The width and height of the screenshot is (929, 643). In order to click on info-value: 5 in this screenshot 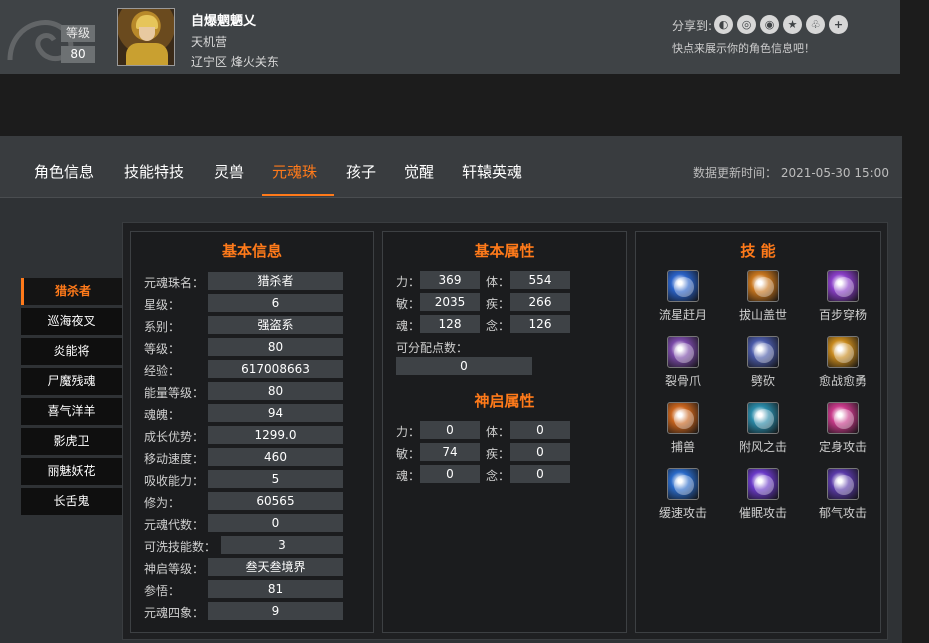, I will do `click(275, 479)`.